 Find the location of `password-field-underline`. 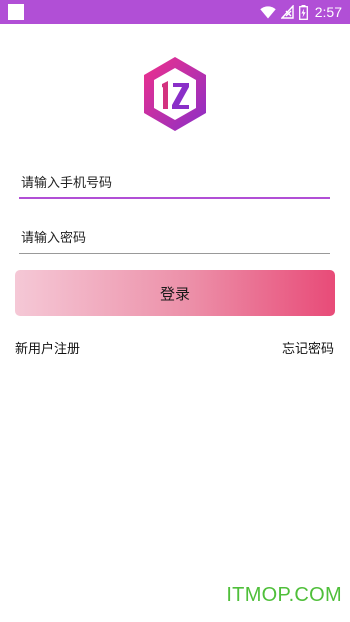

password-field-underline is located at coordinates (174, 253).